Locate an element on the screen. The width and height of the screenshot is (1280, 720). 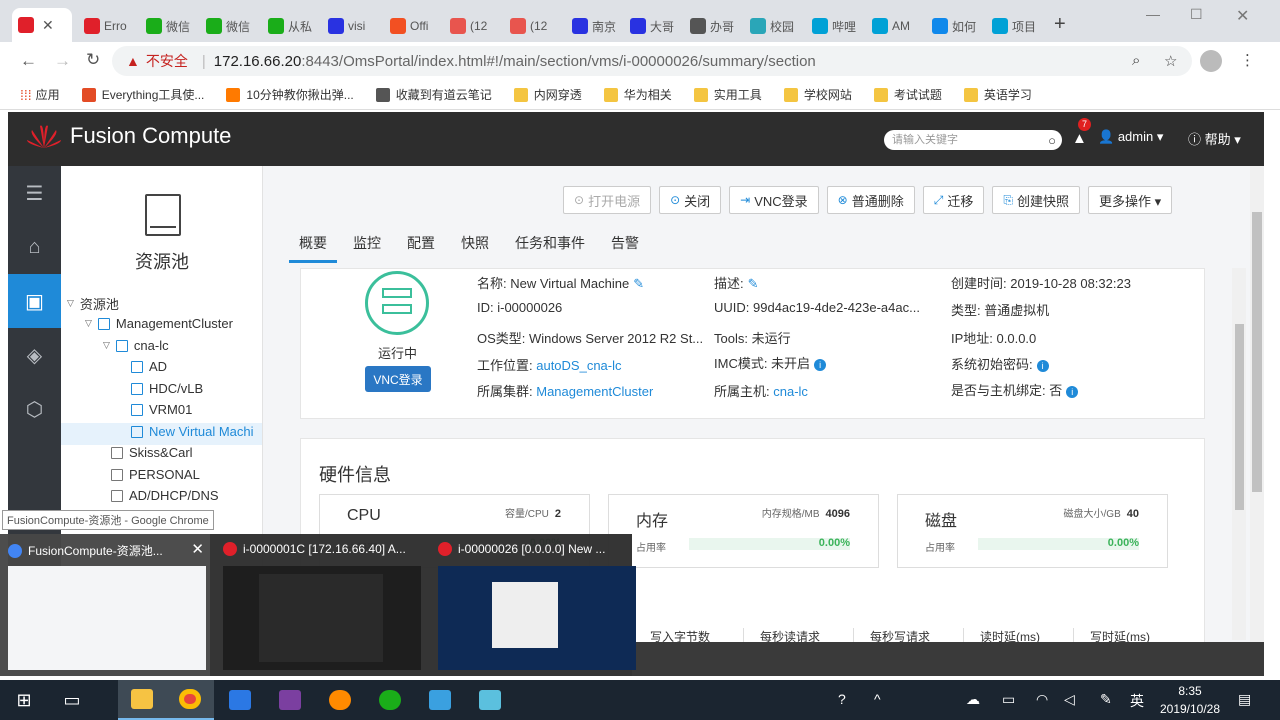
profile-avatar is located at coordinates (1211, 61).